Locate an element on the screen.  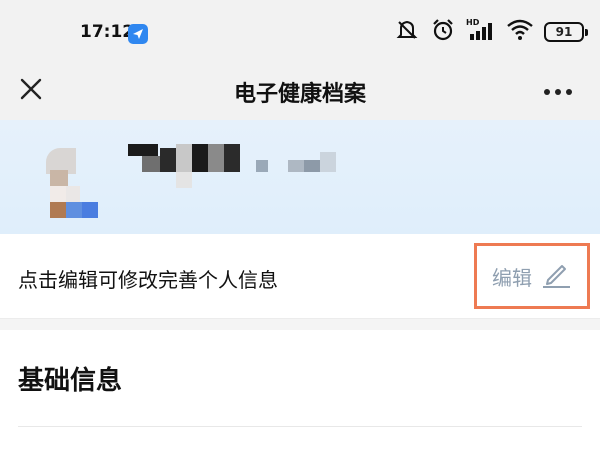
section-divider is located at coordinates (300, 426).